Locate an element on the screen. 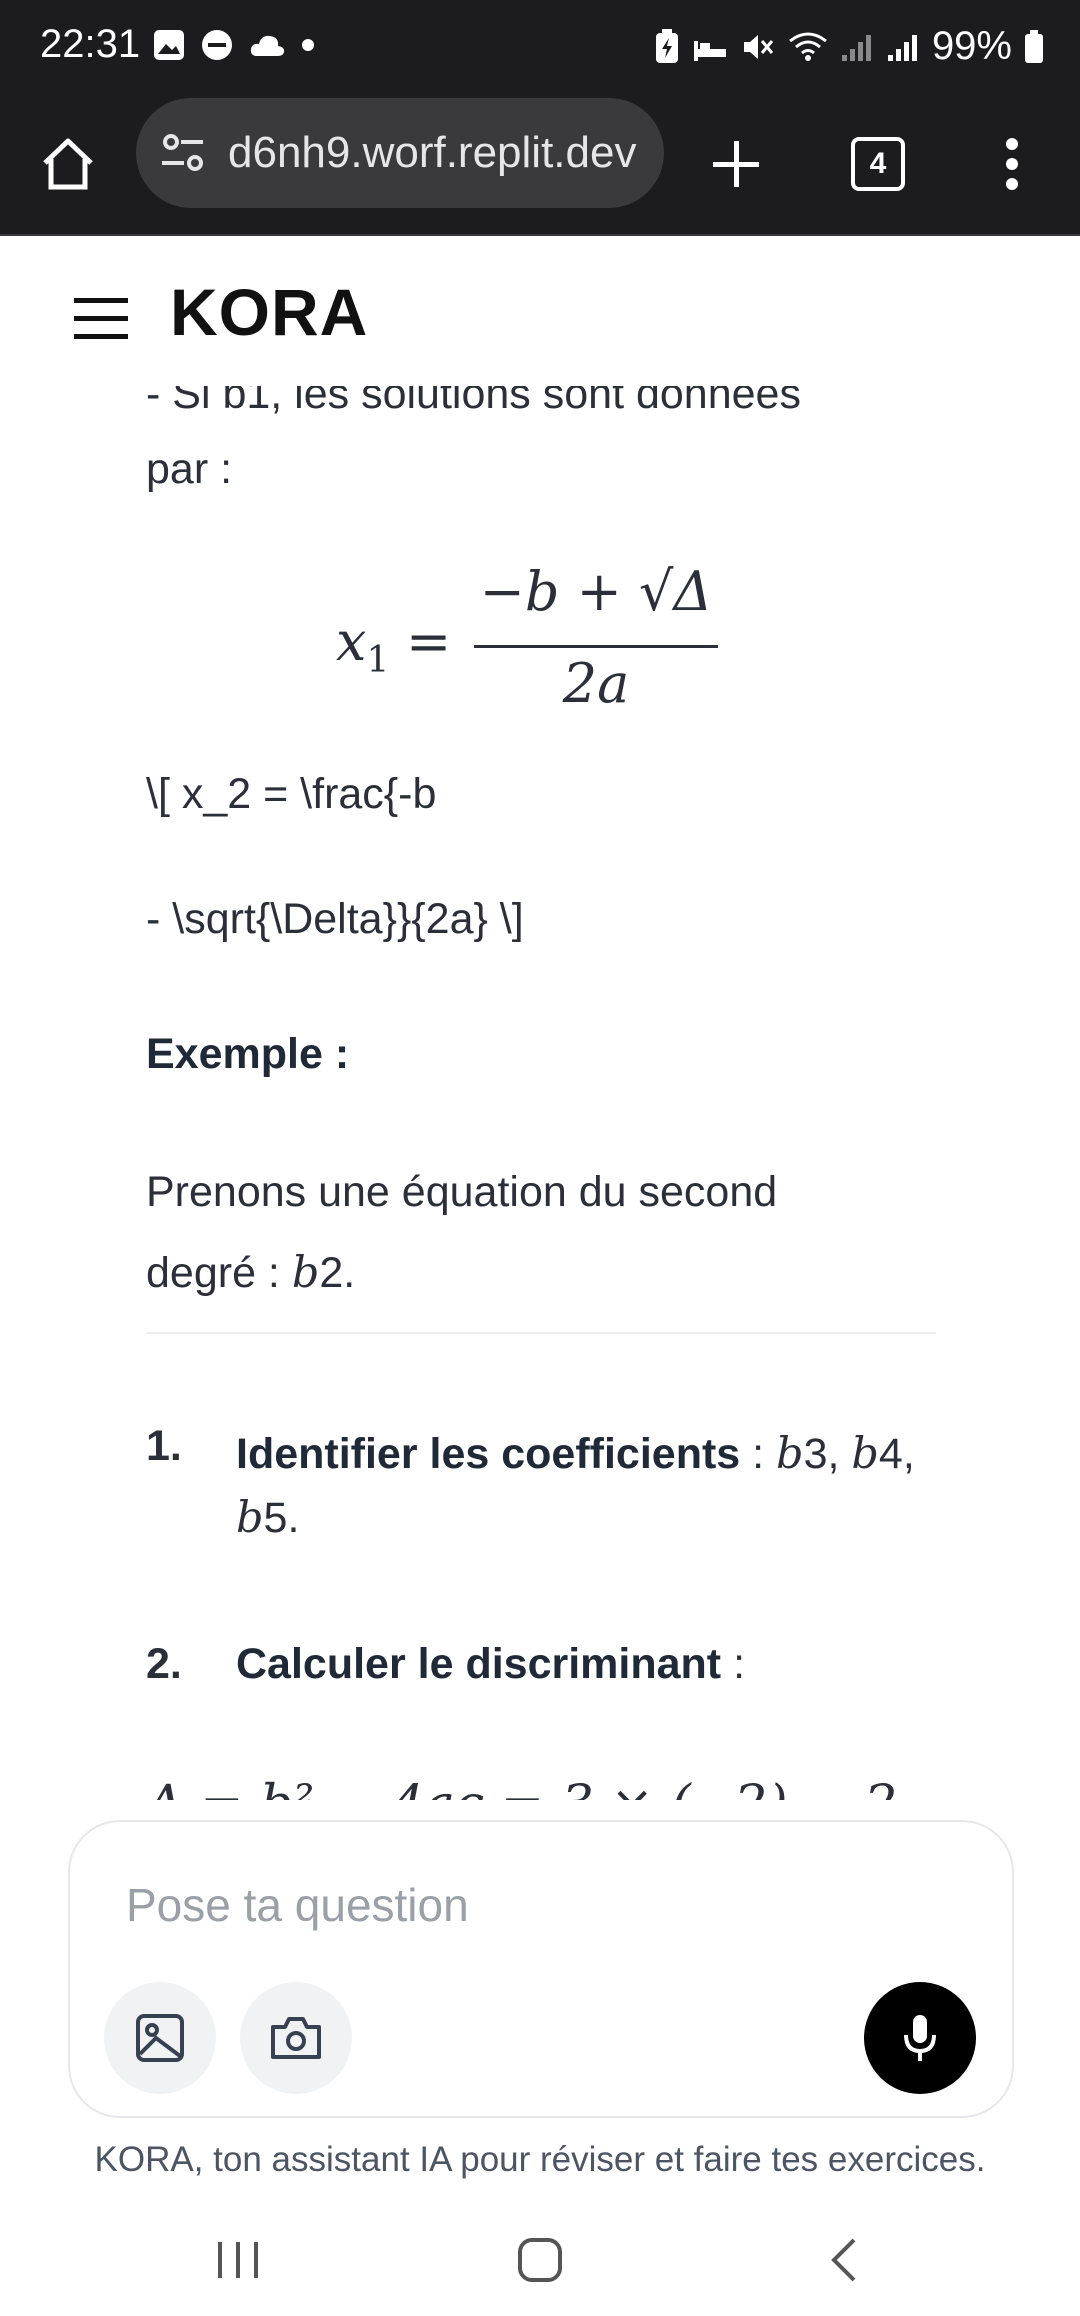  list-item-1-number: 1. is located at coordinates (164, 1446).